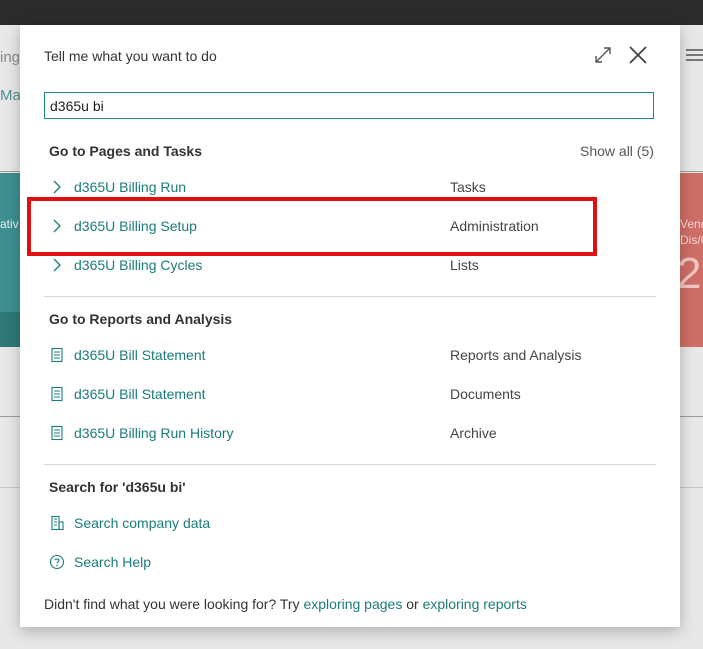  I want to click on result-category: Lists, so click(464, 265).